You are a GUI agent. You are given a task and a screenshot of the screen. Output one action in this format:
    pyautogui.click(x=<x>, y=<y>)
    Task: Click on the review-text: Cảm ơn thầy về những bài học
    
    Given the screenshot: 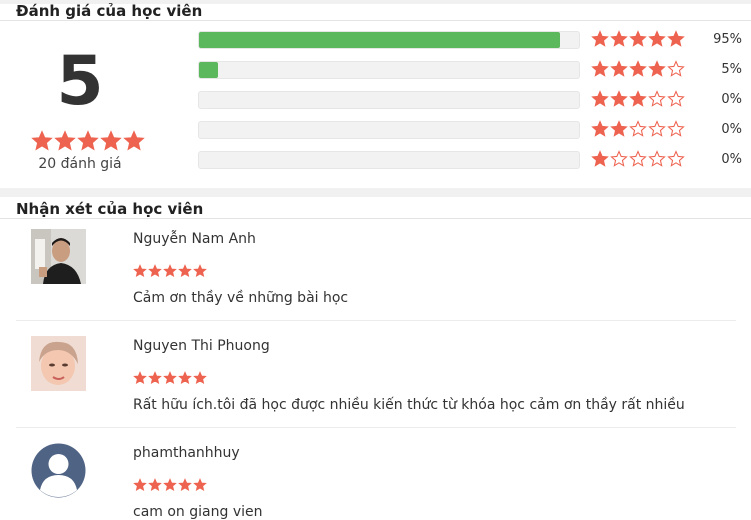 What is the action you would take?
    pyautogui.click(x=241, y=298)
    